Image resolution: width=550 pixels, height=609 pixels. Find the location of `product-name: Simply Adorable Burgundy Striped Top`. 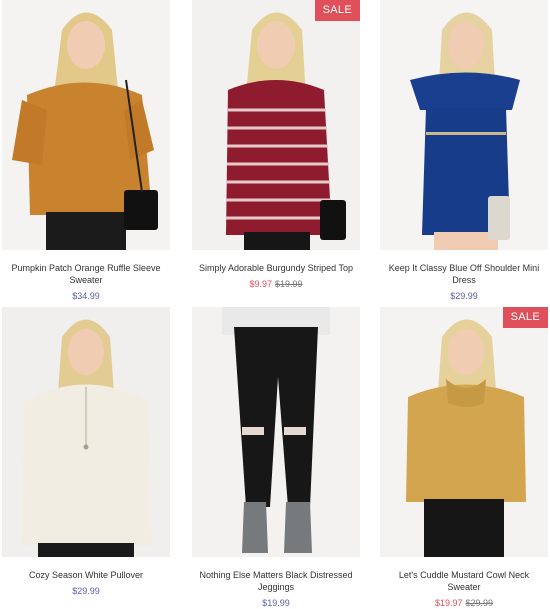

product-name: Simply Adorable Burgundy Striped Top is located at coordinates (276, 268).